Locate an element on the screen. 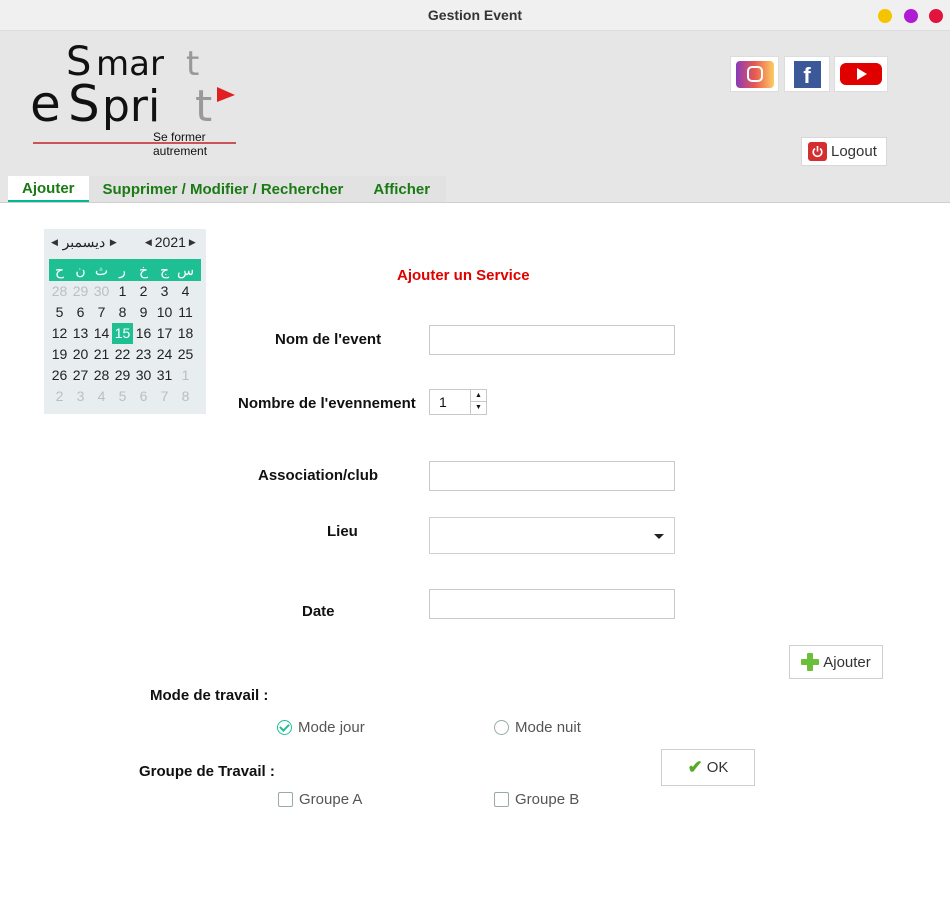 The image size is (950, 900). youtube-icon is located at coordinates (861, 74).